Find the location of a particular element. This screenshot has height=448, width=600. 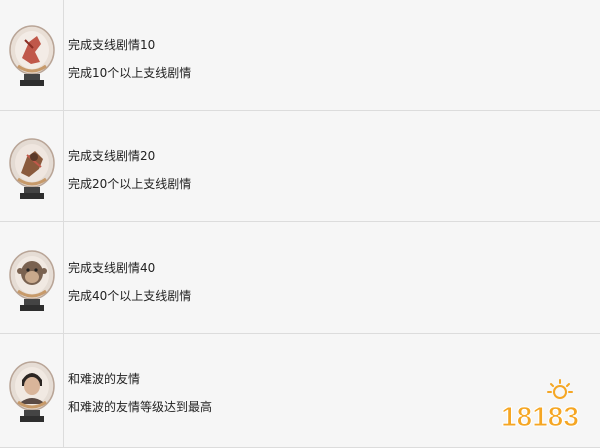

achievement-title: 完成支线剧情20 is located at coordinates (112, 156).